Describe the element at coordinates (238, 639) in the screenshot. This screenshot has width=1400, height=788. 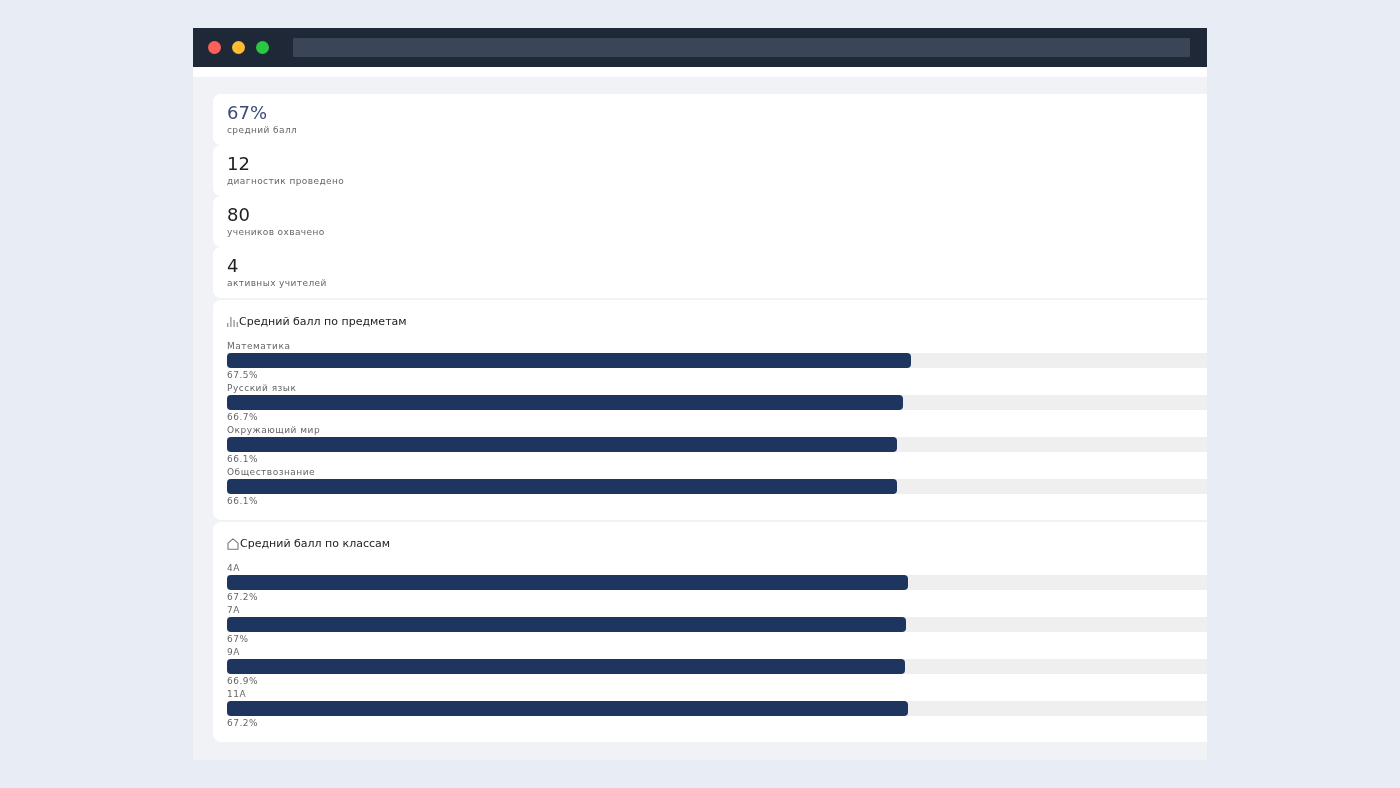
I see `bar-value: 67%` at that location.